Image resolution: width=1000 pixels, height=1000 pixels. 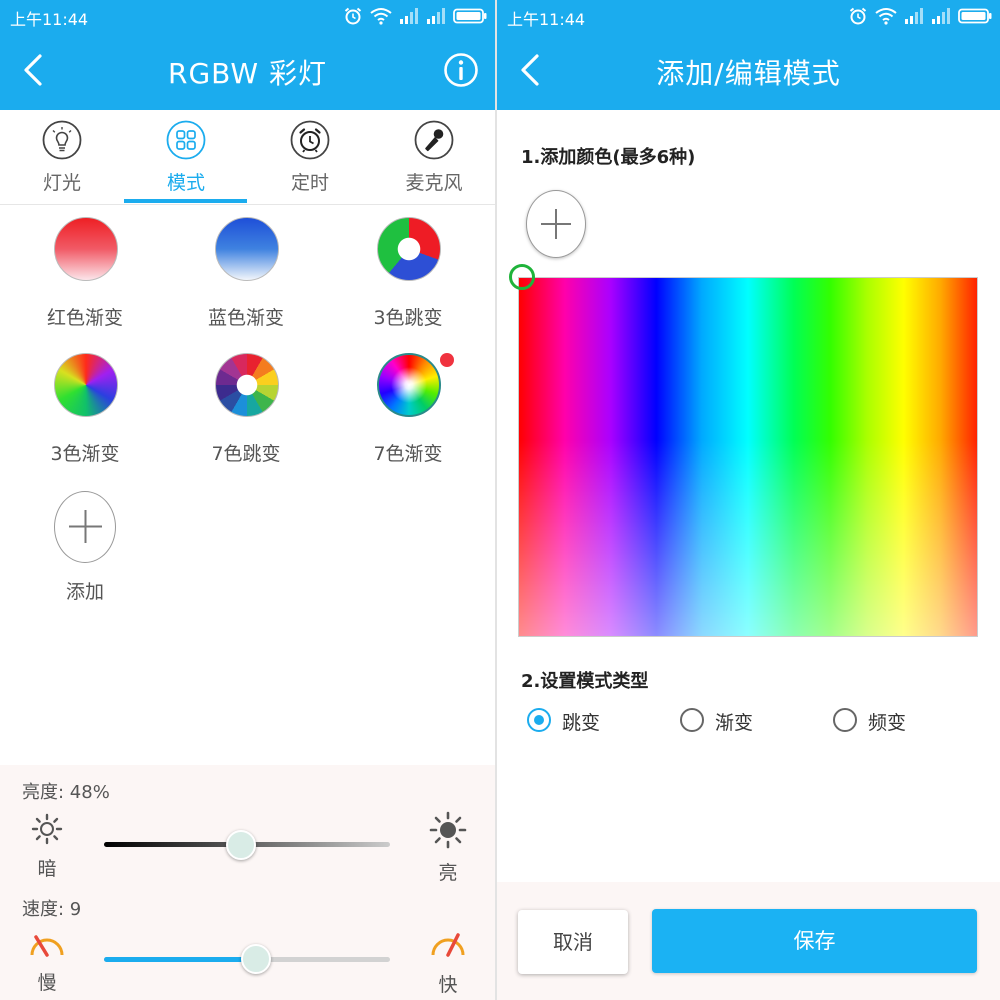 I want to click on page-title: RGBW 彩灯, so click(x=247, y=73).